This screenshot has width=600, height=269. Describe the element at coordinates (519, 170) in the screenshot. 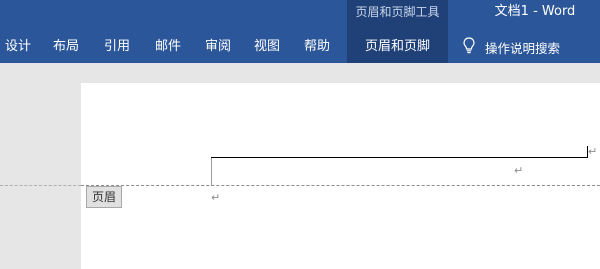

I see `paragraph-mark-tab: ↵` at that location.